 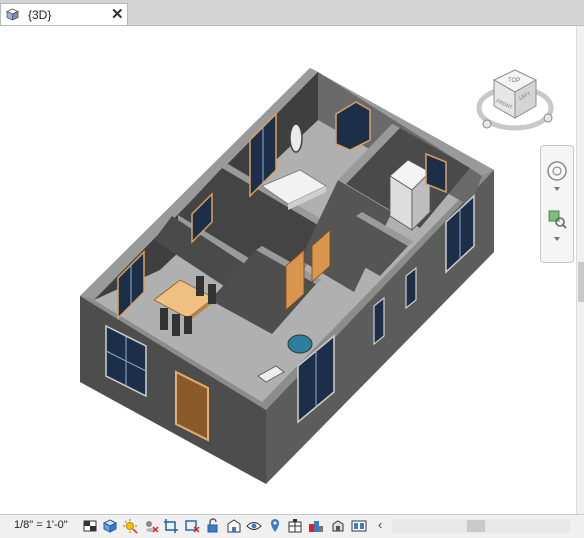 What do you see at coordinates (254, 526) in the screenshot?
I see `reveal-hidden-icon` at bounding box center [254, 526].